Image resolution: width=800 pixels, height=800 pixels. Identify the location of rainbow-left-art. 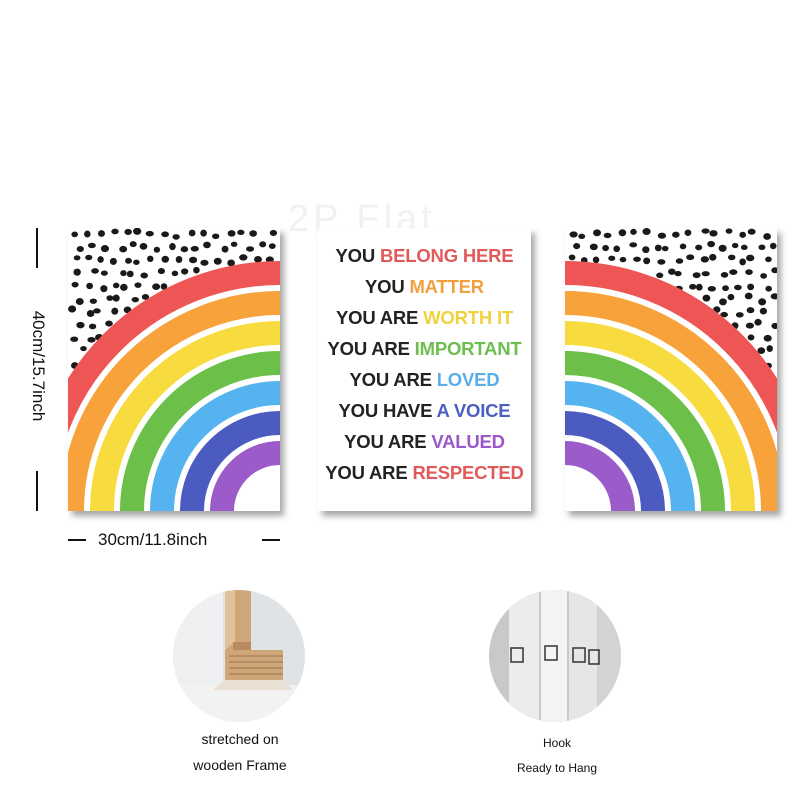
(174, 369).